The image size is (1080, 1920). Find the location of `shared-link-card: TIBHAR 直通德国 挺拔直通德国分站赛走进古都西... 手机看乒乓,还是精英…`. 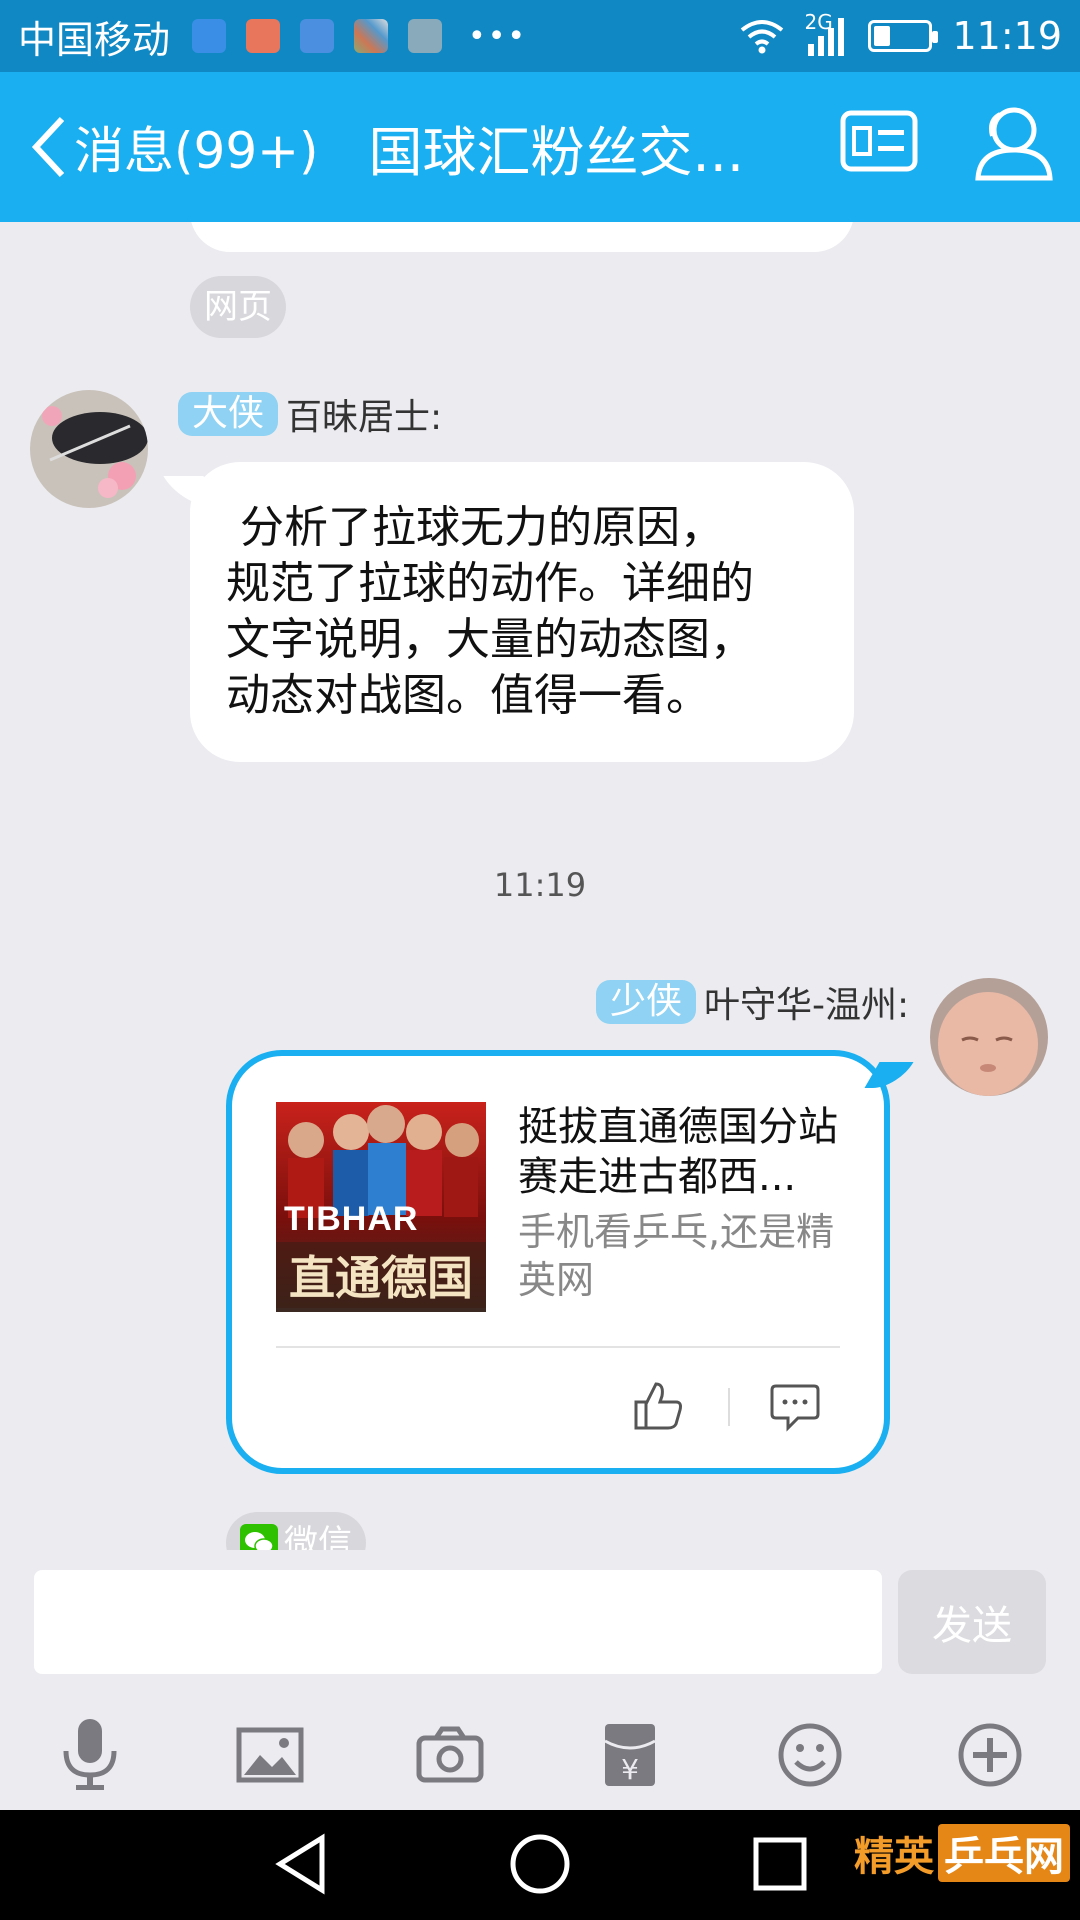

shared-link-card: TIBHAR 直通德国 挺拔直通德国分站赛走进古都西... 手机看乒乓,还是精英… is located at coordinates (558, 1262).